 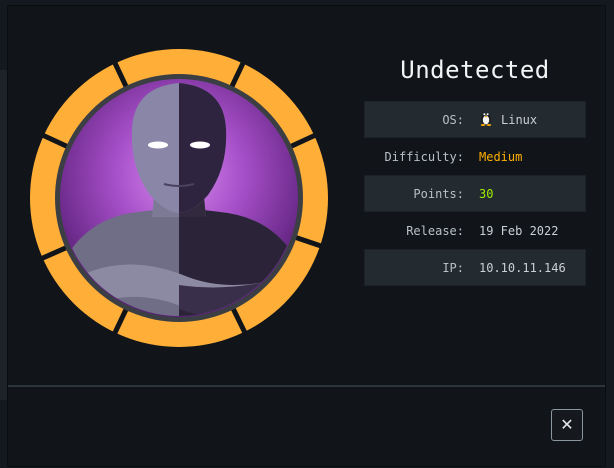 What do you see at coordinates (522, 268) in the screenshot?
I see `ip-value: 10.10.11.146` at bounding box center [522, 268].